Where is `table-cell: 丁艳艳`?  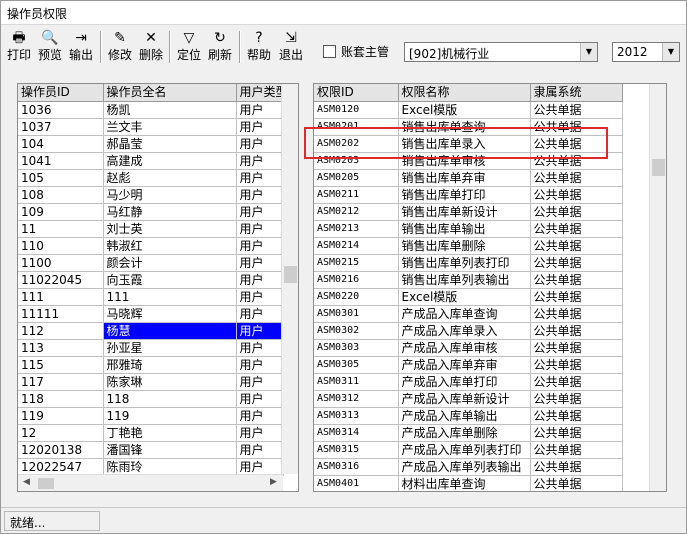
table-cell: 丁艳艳 is located at coordinates (170, 433).